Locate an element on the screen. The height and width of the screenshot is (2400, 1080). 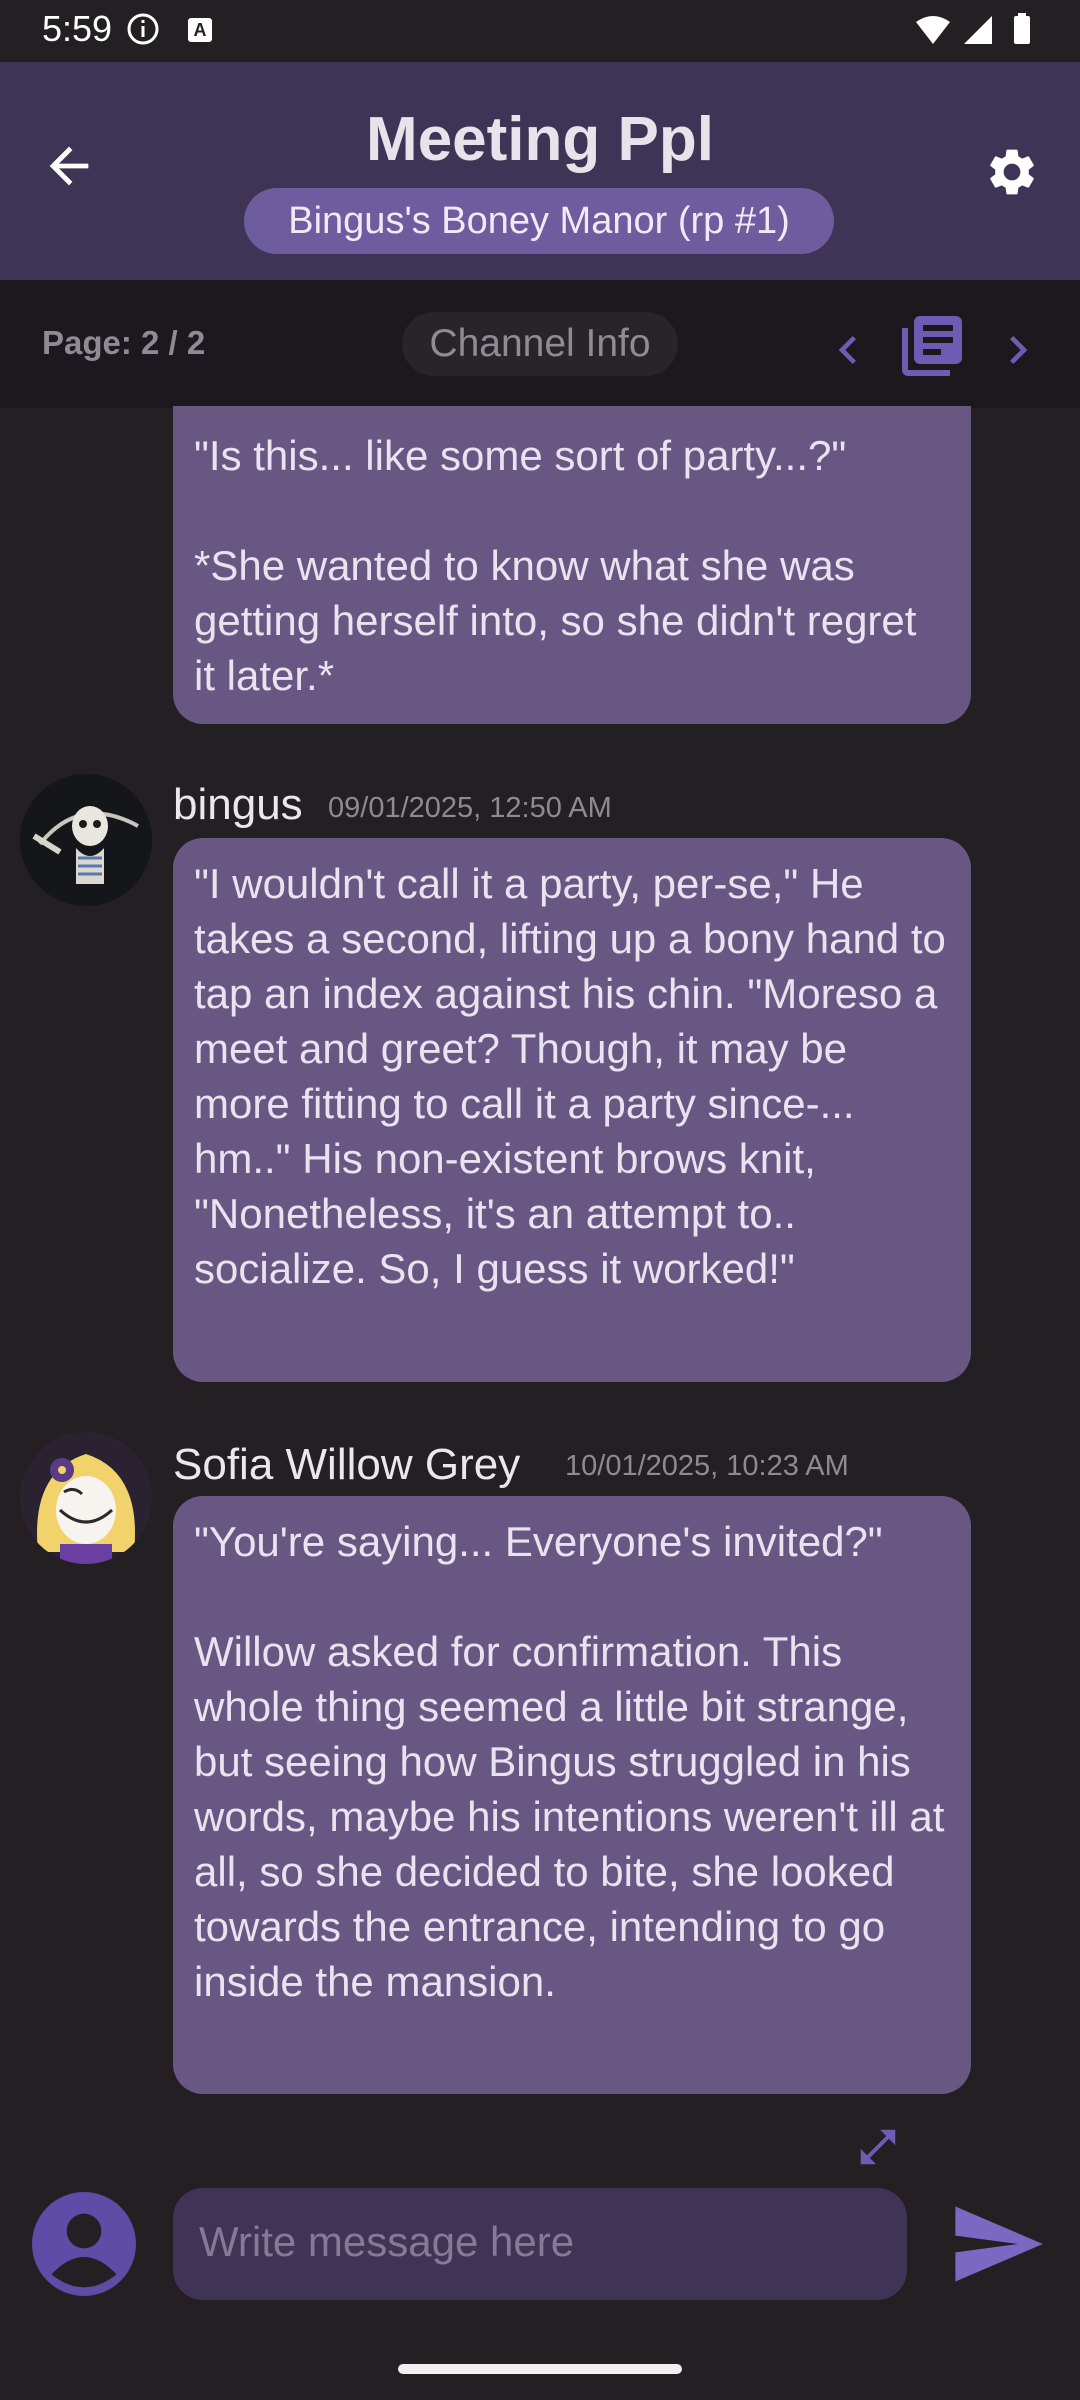
message-timestamp: 10/01/2025, 10:23 AM is located at coordinates (707, 1466).